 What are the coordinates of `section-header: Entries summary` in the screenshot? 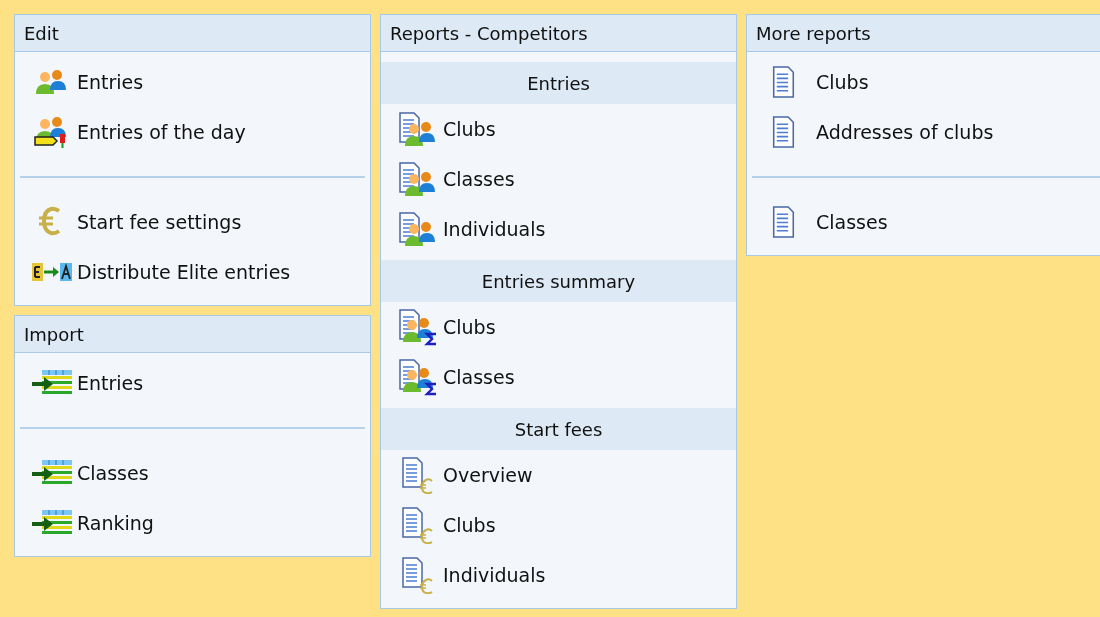 It's located at (558, 281).